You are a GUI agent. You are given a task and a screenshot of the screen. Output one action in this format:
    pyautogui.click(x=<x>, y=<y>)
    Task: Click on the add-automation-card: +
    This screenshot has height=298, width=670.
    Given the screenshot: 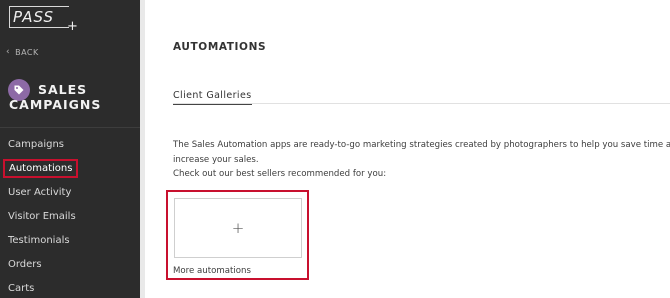 What is the action you would take?
    pyautogui.click(x=238, y=228)
    